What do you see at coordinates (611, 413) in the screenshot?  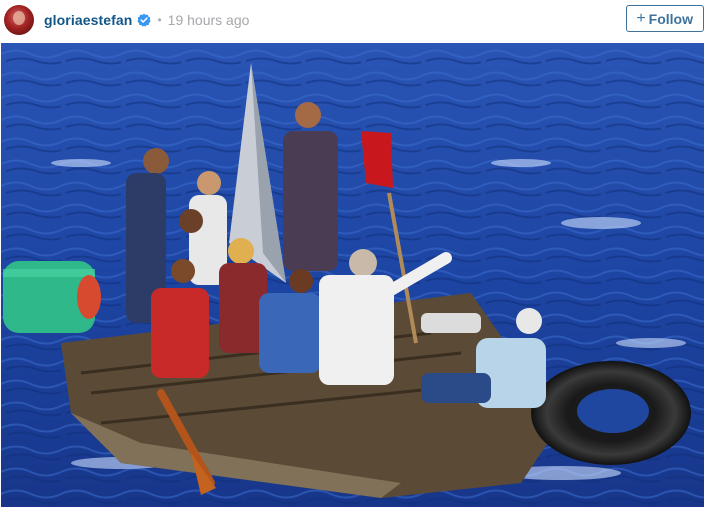 I see `inner-tube` at bounding box center [611, 413].